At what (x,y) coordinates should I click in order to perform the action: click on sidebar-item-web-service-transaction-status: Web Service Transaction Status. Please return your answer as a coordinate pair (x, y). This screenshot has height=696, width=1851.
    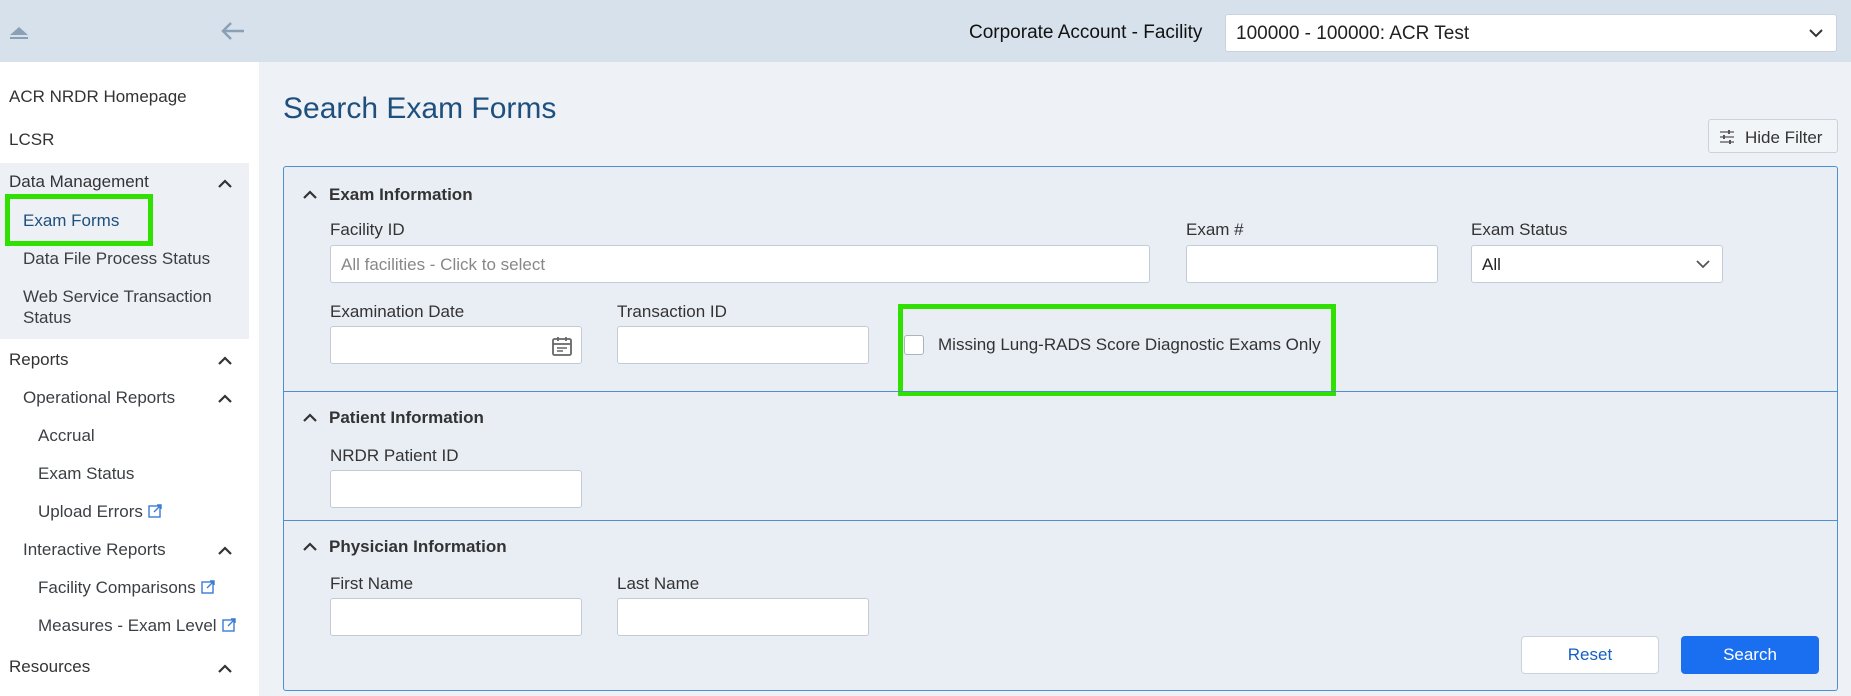
    Looking at the image, I should click on (128, 307).